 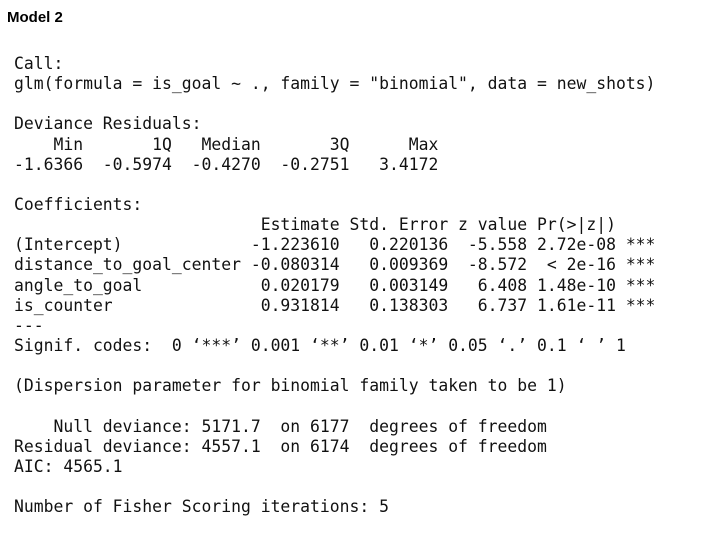 What do you see at coordinates (236, 144) in the screenshot?
I see `deviance-residuals-labels: Min 1Q Median 3Q Max` at bounding box center [236, 144].